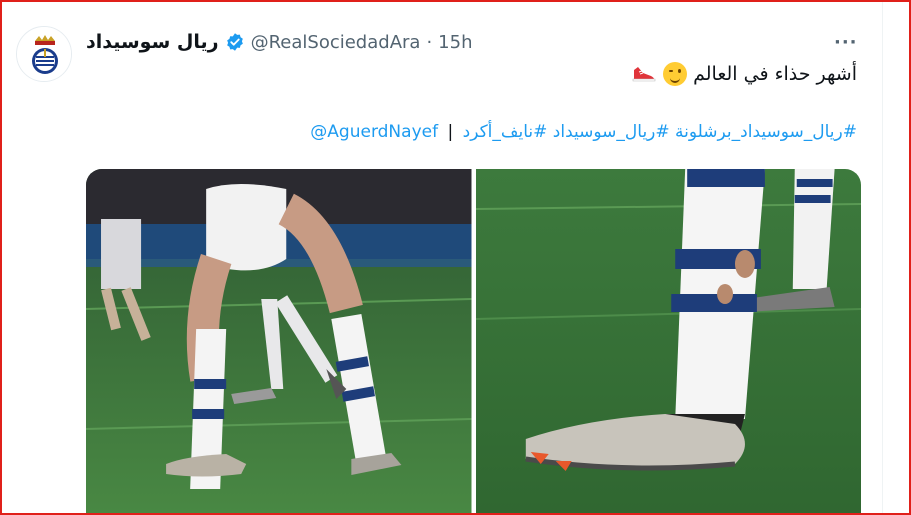 The image size is (911, 515). Describe the element at coordinates (675, 74) in the screenshot. I see `winking-face-emoji-icon` at that location.